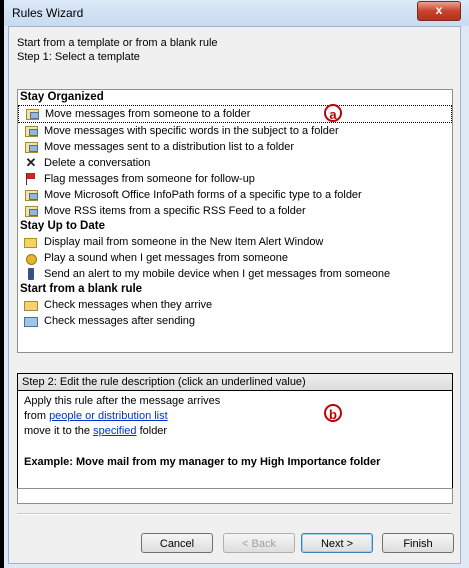 This screenshot has width=469, height=568. What do you see at coordinates (177, 543) in the screenshot?
I see `cancel-button: Cancel` at bounding box center [177, 543].